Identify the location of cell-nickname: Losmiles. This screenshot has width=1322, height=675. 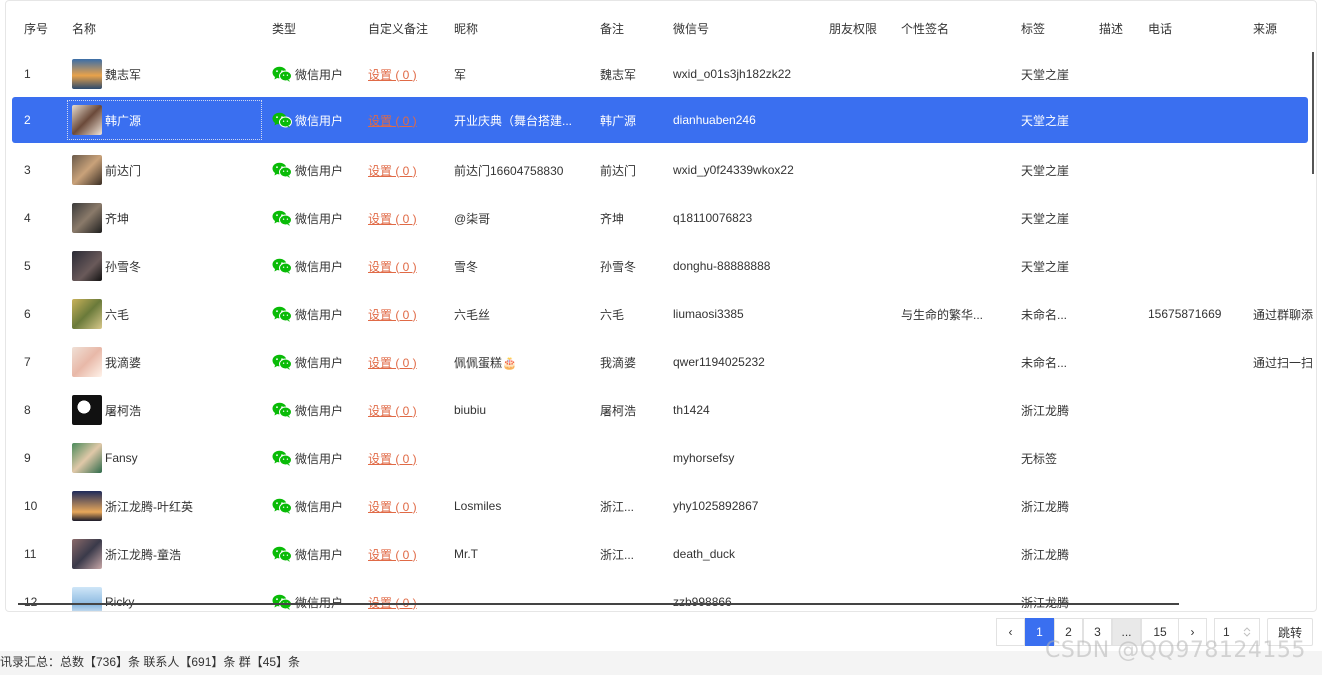
(478, 506).